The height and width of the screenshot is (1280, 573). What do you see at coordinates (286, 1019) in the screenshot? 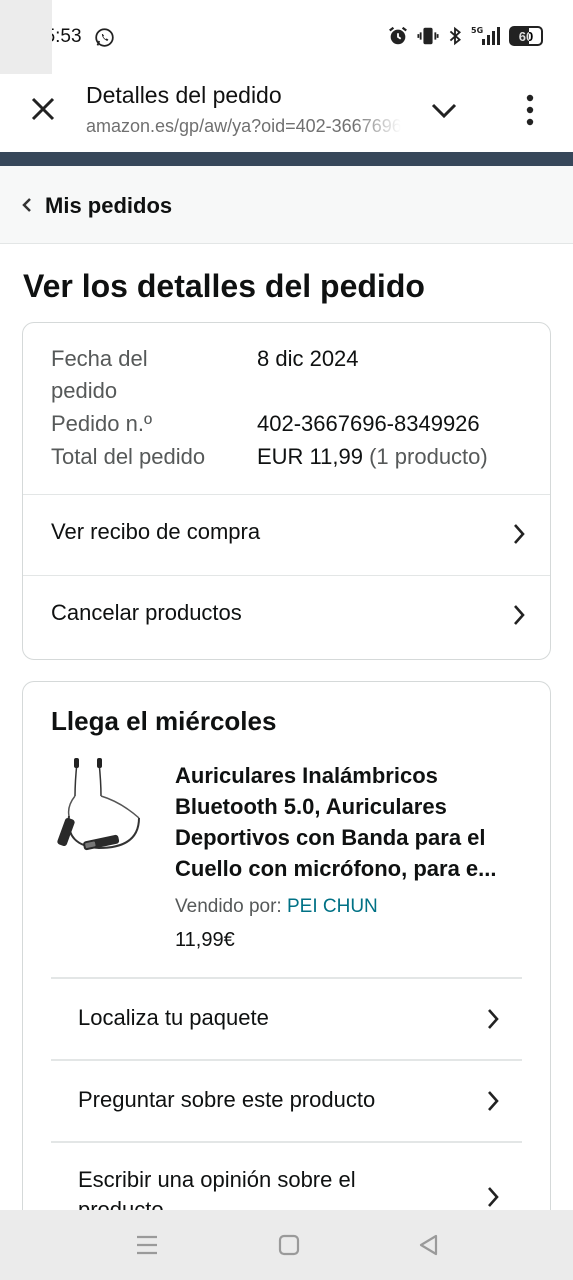
I see `track-package-link: Localiza tu paquete` at bounding box center [286, 1019].